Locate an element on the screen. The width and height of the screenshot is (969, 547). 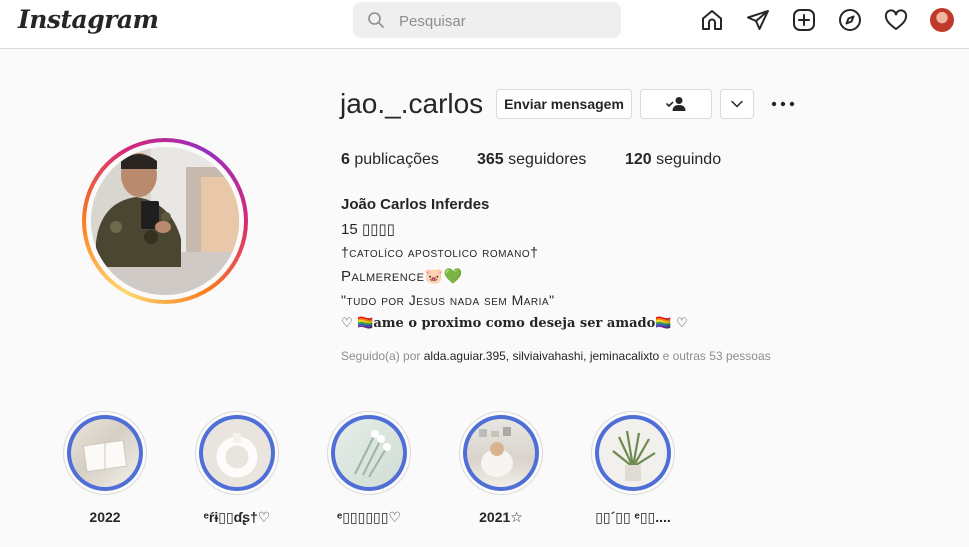
highlight-label: 2022 is located at coordinates (105, 517).